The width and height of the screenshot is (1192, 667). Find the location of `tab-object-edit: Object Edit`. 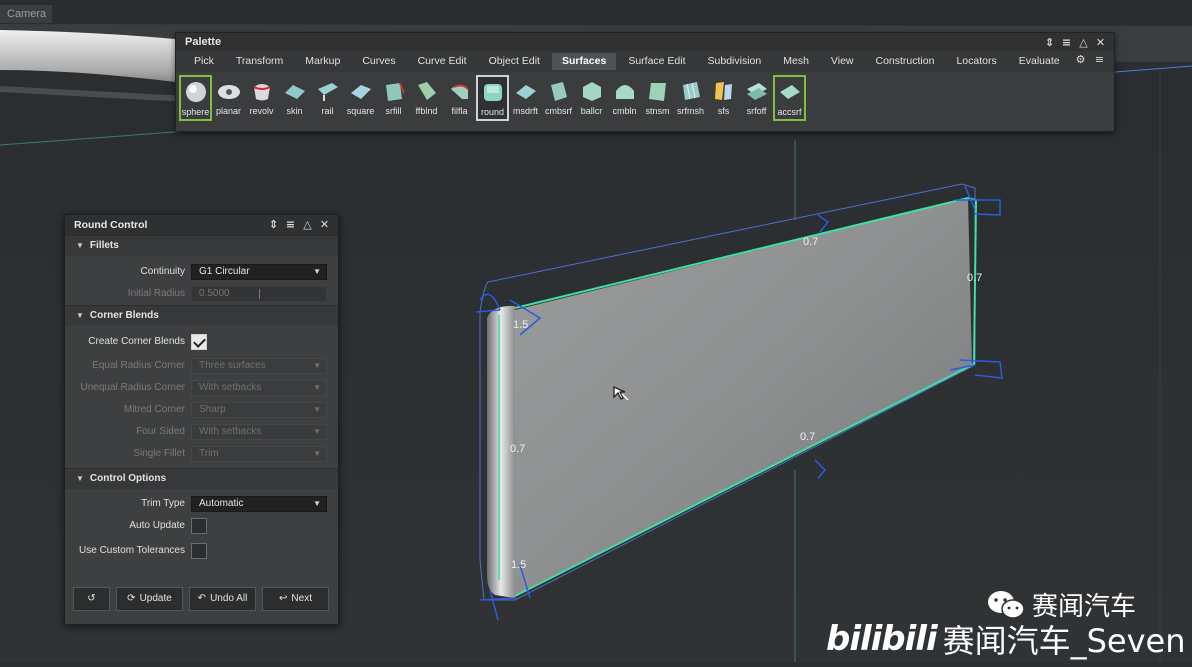

tab-object-edit: Object Edit is located at coordinates (514, 61).